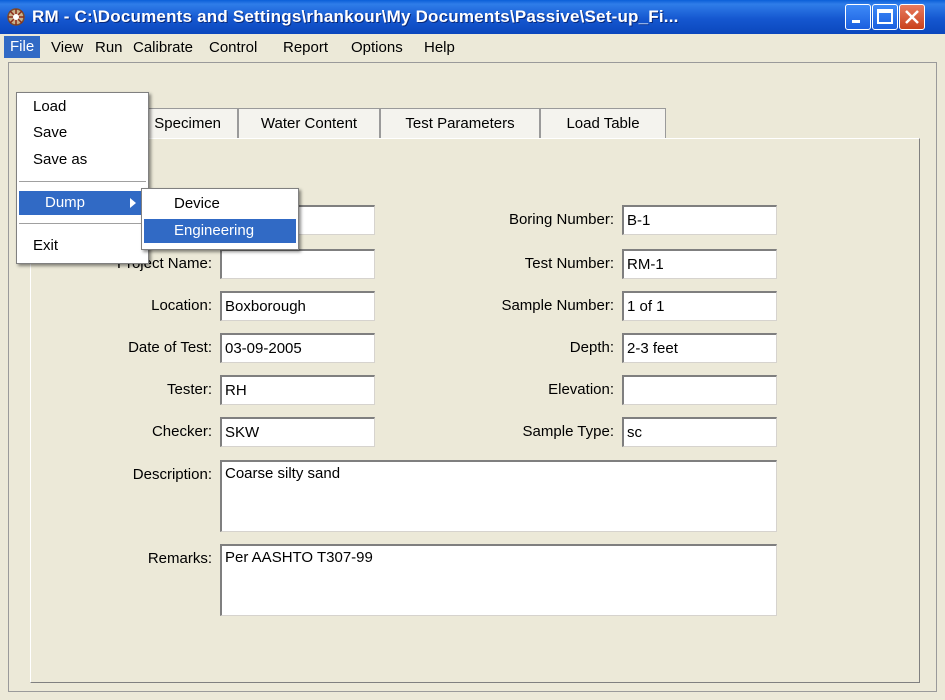 This screenshot has height=700, width=945. Describe the element at coordinates (109, 48) in the screenshot. I see `menu-run: Run` at that location.